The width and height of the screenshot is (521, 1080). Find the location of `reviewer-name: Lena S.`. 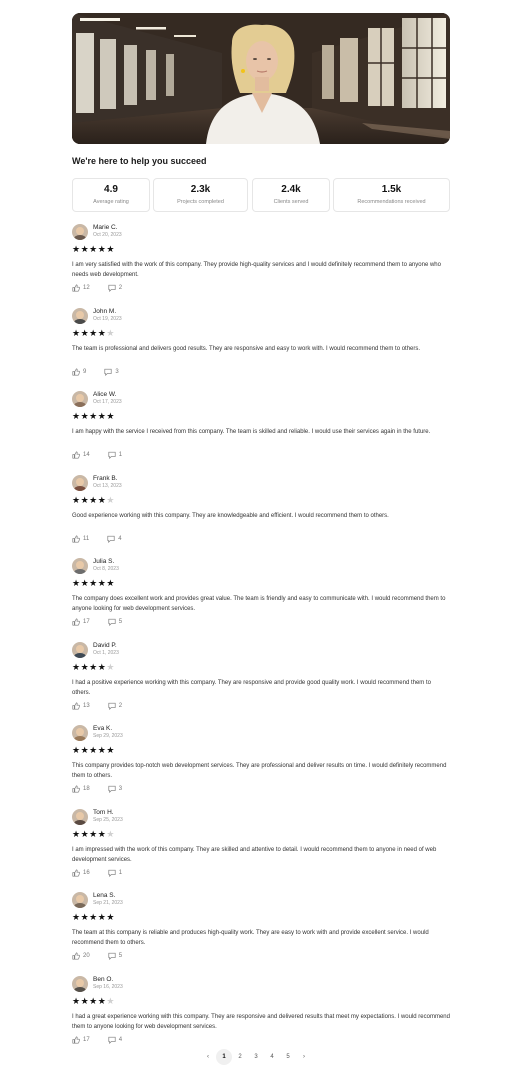

reviewer-name: Lena S. is located at coordinates (104, 895).